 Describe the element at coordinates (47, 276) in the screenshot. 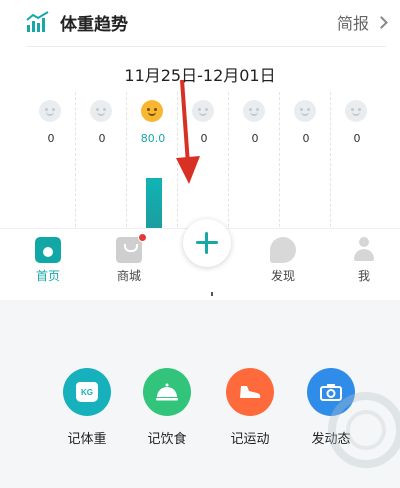

I see `nav-label: 首页` at that location.